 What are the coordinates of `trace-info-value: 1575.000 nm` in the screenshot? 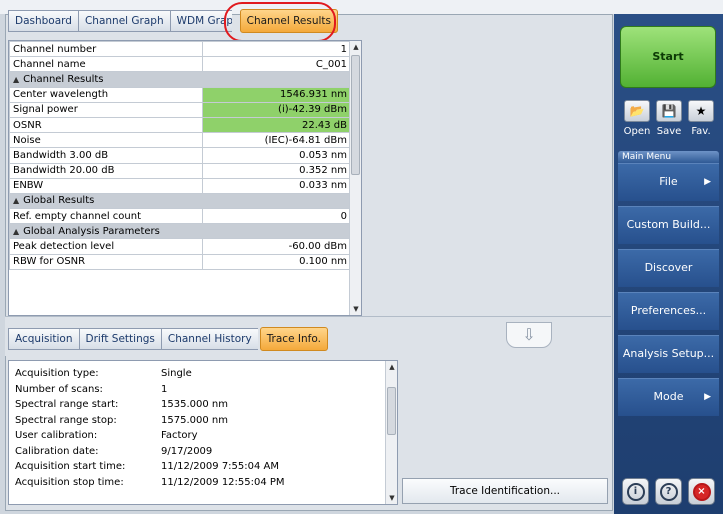 It's located at (194, 420).